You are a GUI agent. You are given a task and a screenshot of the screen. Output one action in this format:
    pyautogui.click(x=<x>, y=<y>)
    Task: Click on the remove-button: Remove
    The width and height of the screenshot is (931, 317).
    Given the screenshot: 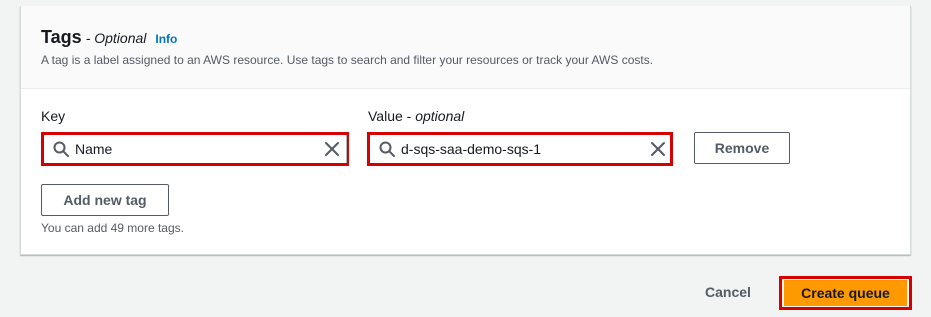 What is the action you would take?
    pyautogui.click(x=742, y=148)
    